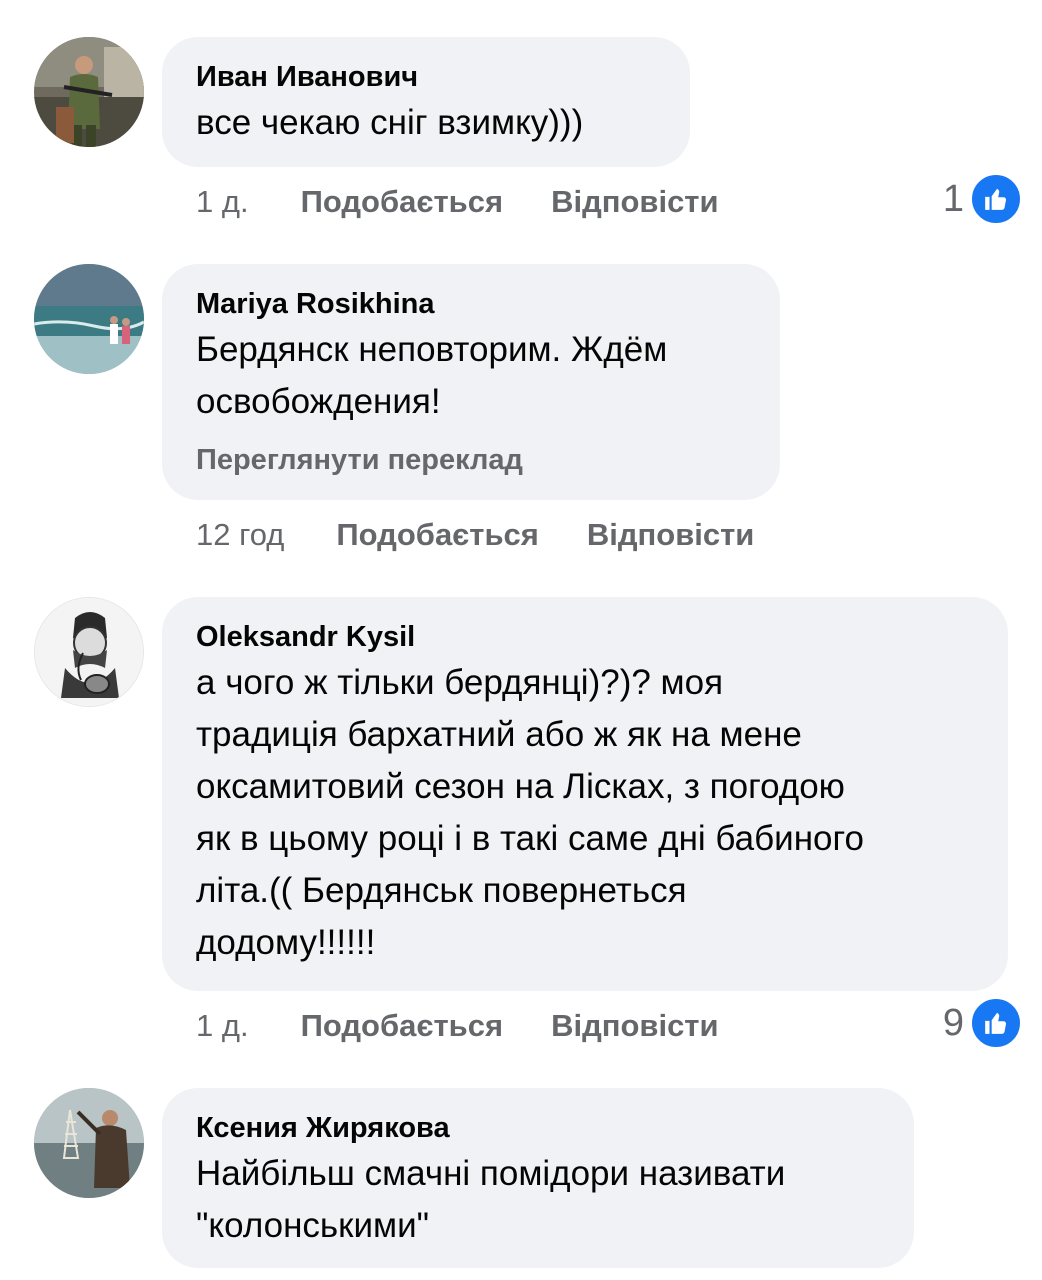 This screenshot has width=1042, height=1280. Describe the element at coordinates (426, 77) in the screenshot. I see `comment-author: Иван Иванович` at that location.